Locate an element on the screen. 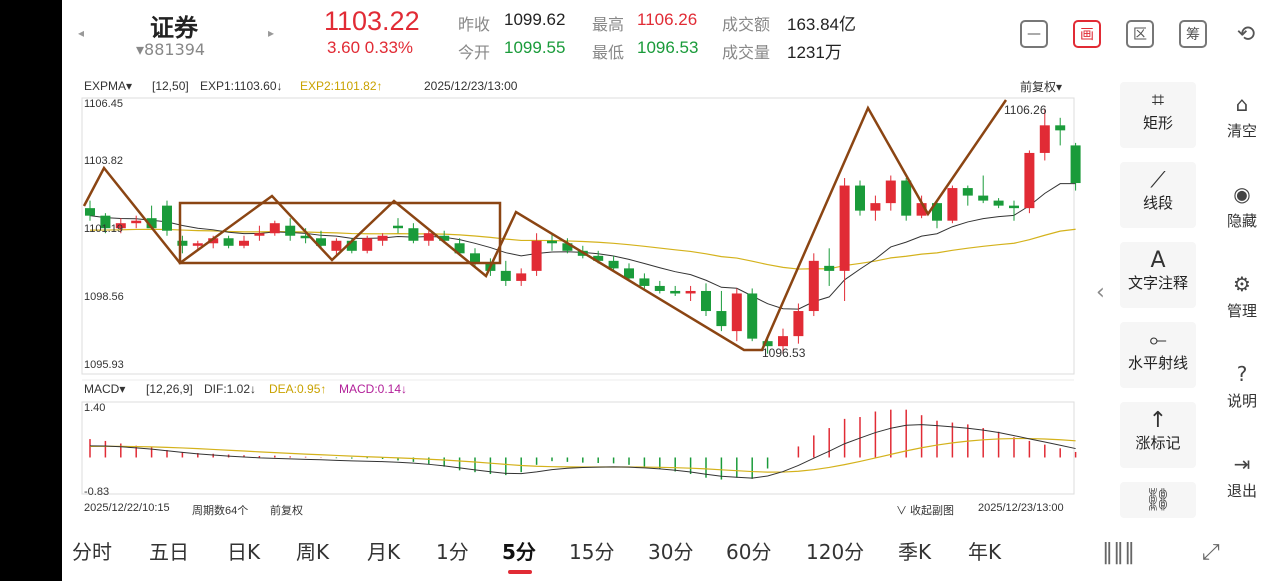 Image resolution: width=1280 pixels, height=581 pixels. tool-label: 文字注释 is located at coordinates (1157, 283).